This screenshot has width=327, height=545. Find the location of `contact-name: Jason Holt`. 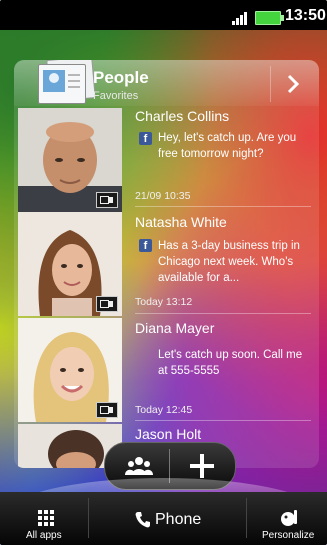

contact-name: Jason Holt is located at coordinates (168, 434).